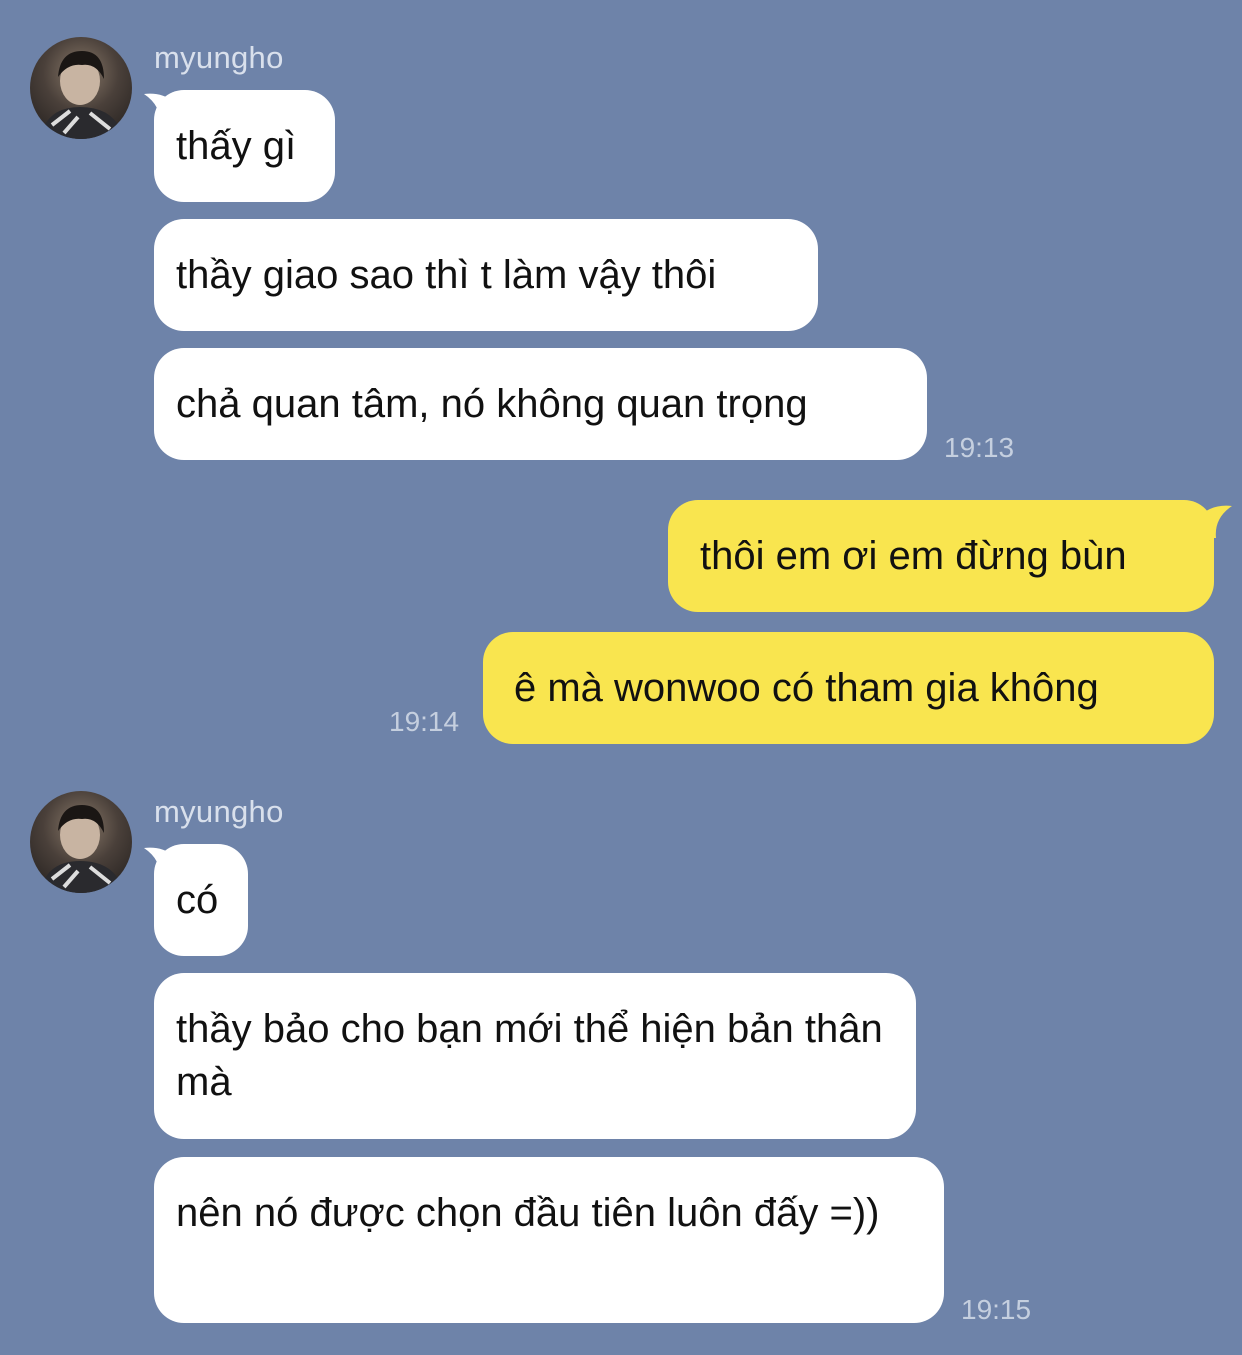  Describe the element at coordinates (806, 687) in the screenshot. I see `message-text: ê mà wonwoo có tham gia không` at that location.